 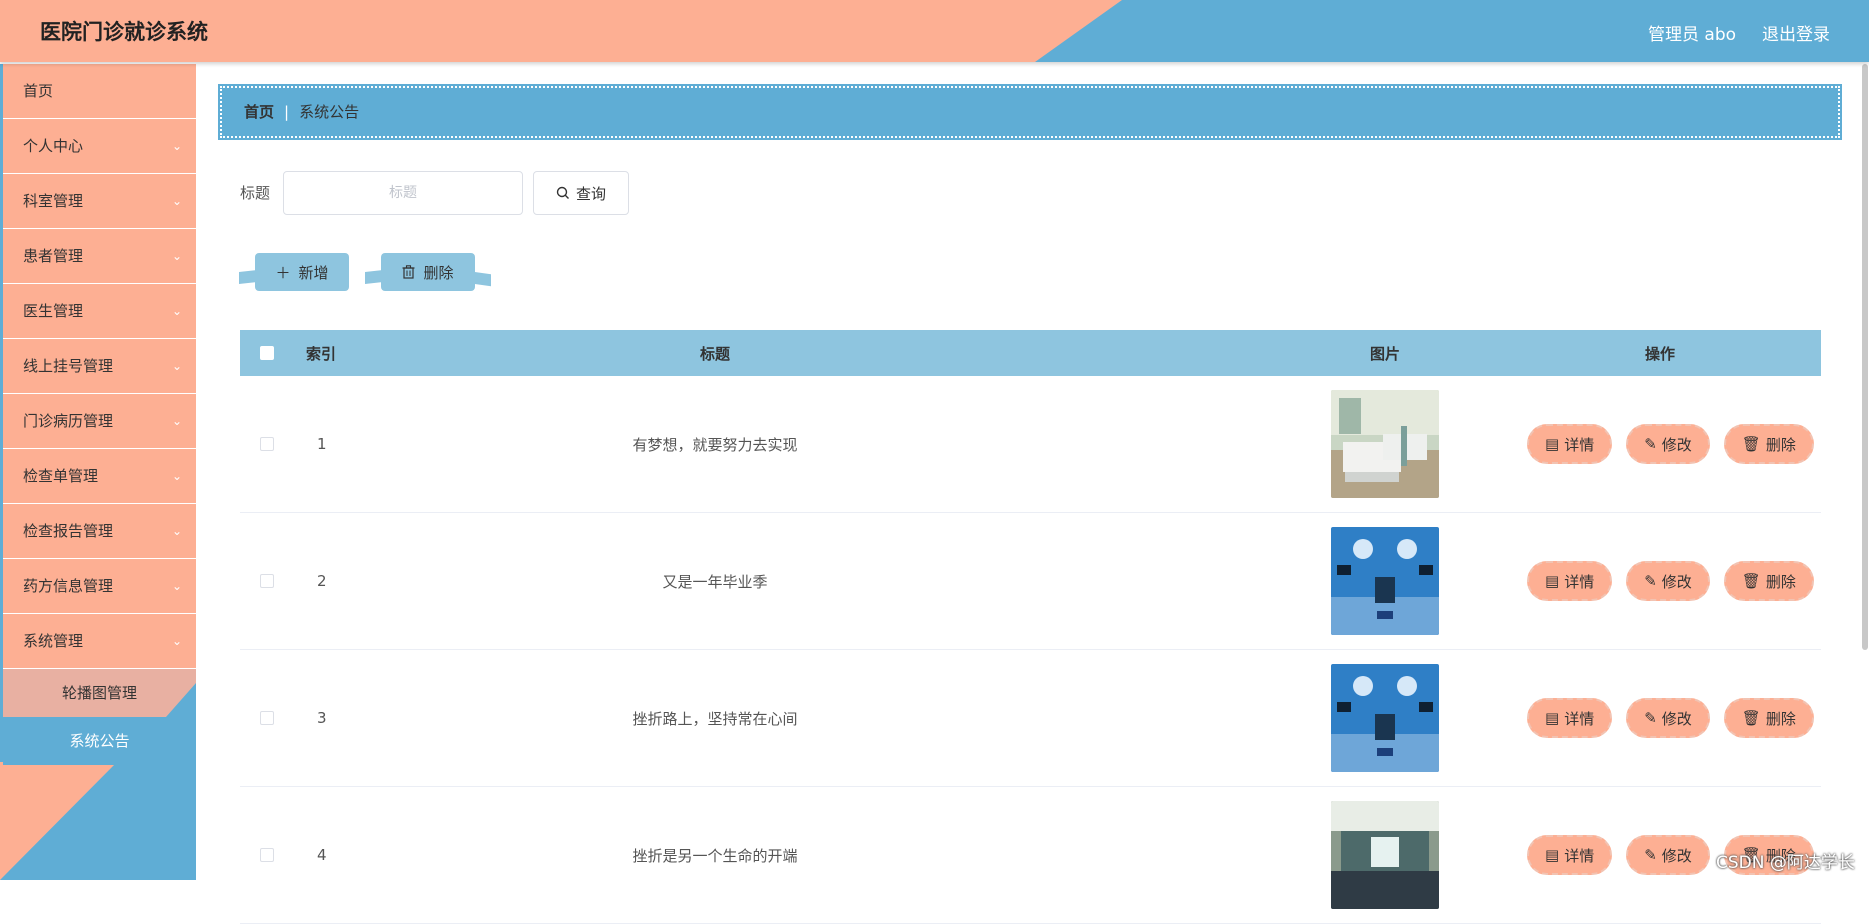 What do you see at coordinates (438, 272) in the screenshot?
I see `delete-button-label: 删除` at bounding box center [438, 272].